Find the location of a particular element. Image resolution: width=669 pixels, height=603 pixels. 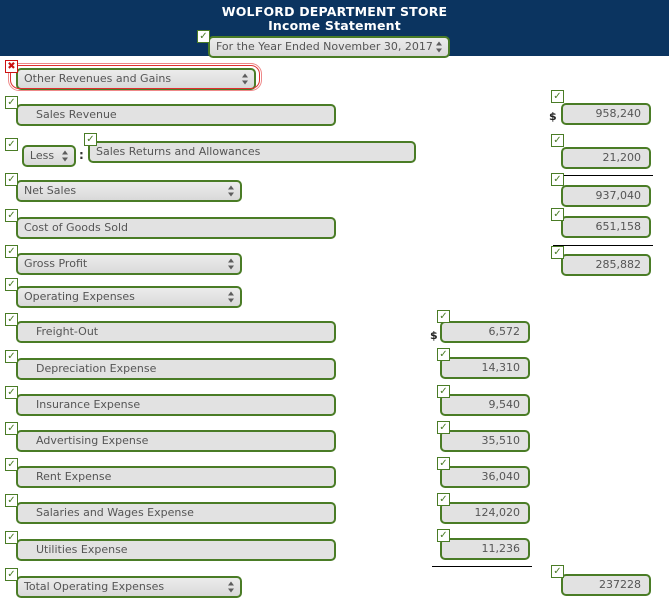

row-status-badge-sales-returns: ✓ is located at coordinates (90, 139).